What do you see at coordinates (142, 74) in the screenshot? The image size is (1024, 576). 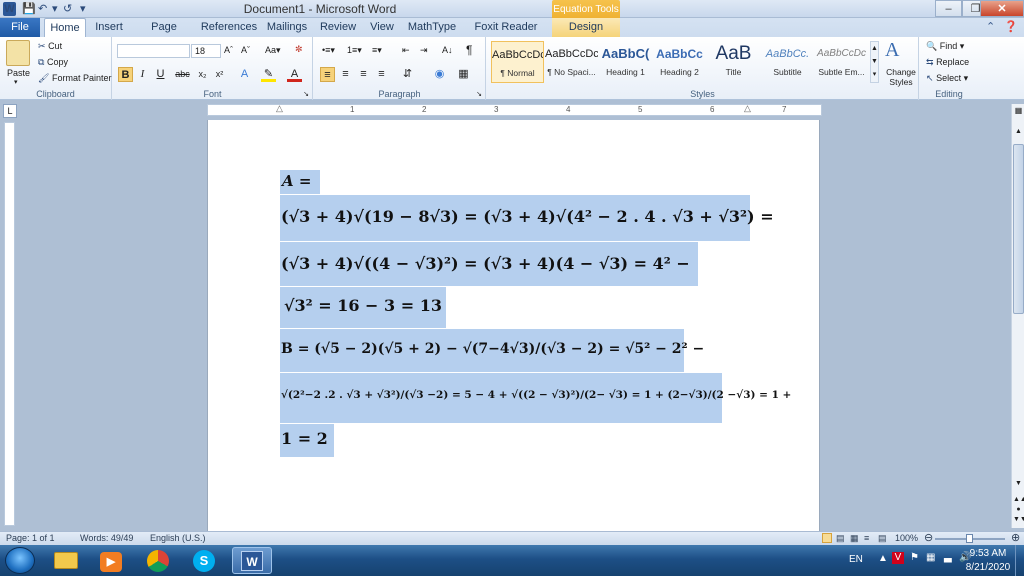 I see `italic-button: I` at bounding box center [142, 74].